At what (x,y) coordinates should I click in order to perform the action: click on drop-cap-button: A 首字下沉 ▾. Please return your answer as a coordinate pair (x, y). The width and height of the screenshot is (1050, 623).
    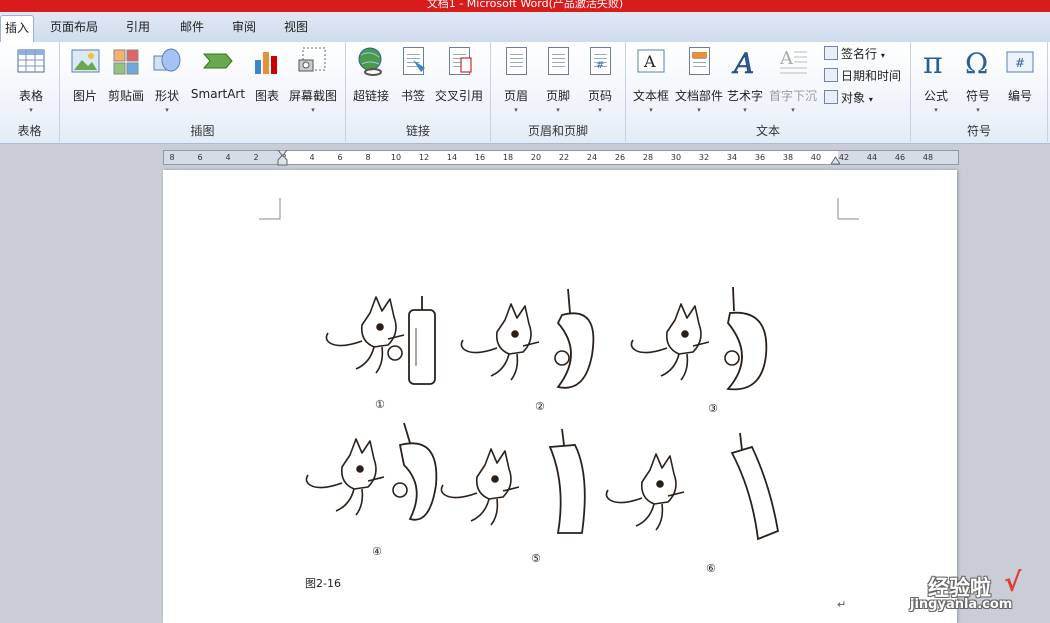
    Looking at the image, I should click on (793, 80).